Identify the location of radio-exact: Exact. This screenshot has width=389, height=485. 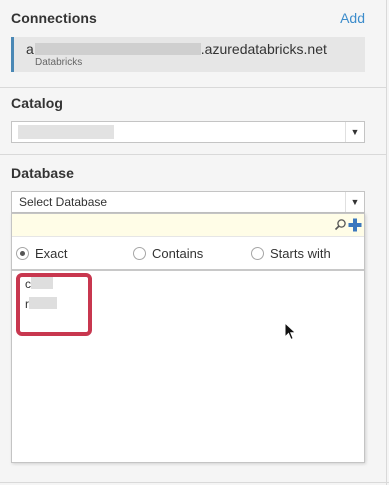
(42, 253).